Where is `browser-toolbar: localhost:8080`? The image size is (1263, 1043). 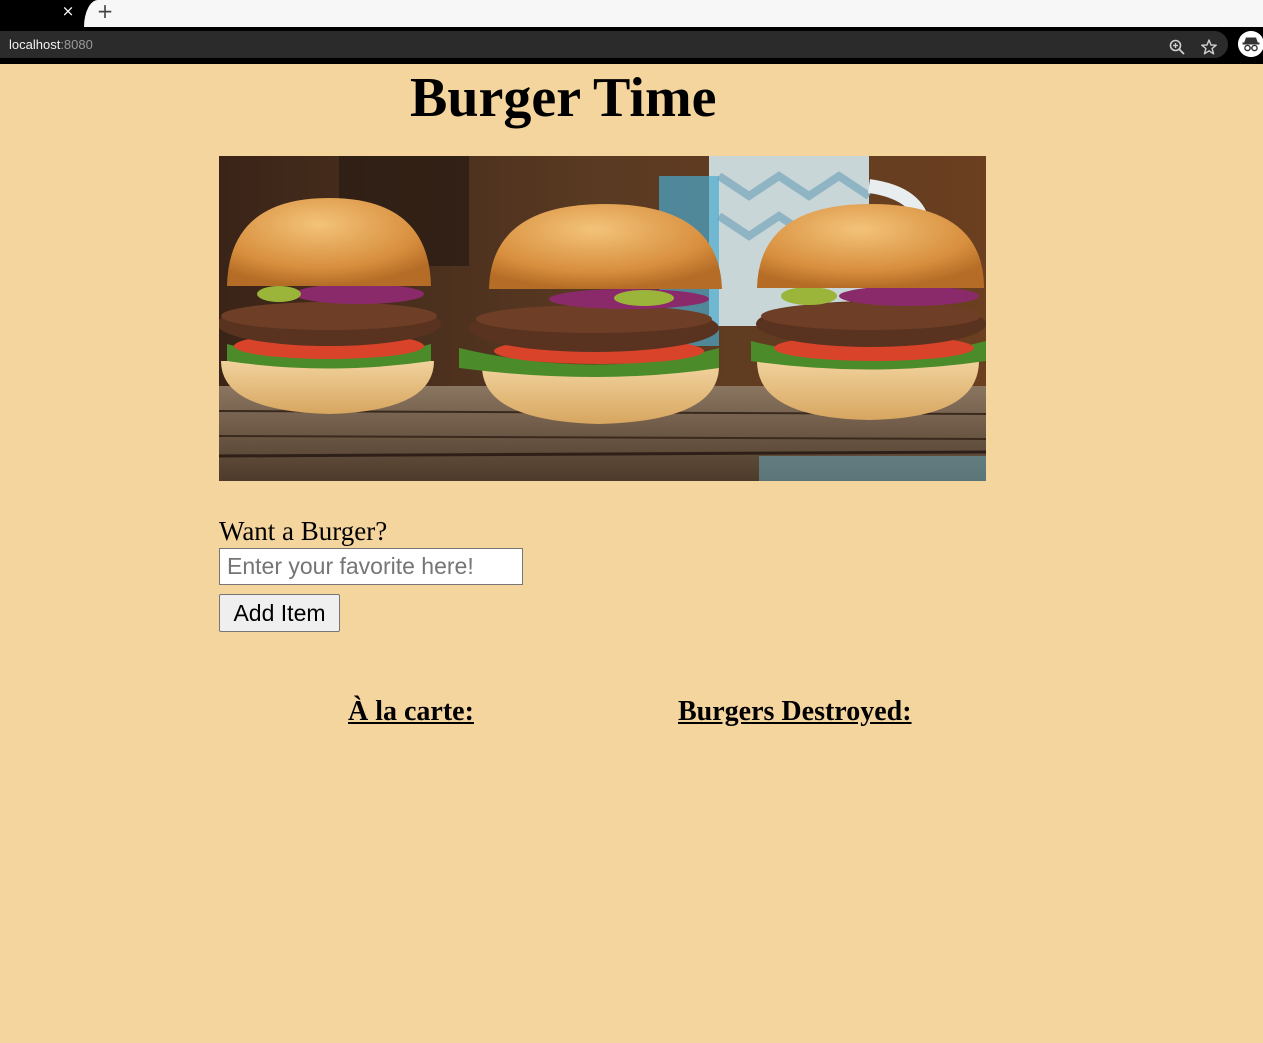
browser-toolbar: localhost:8080 is located at coordinates (631, 45).